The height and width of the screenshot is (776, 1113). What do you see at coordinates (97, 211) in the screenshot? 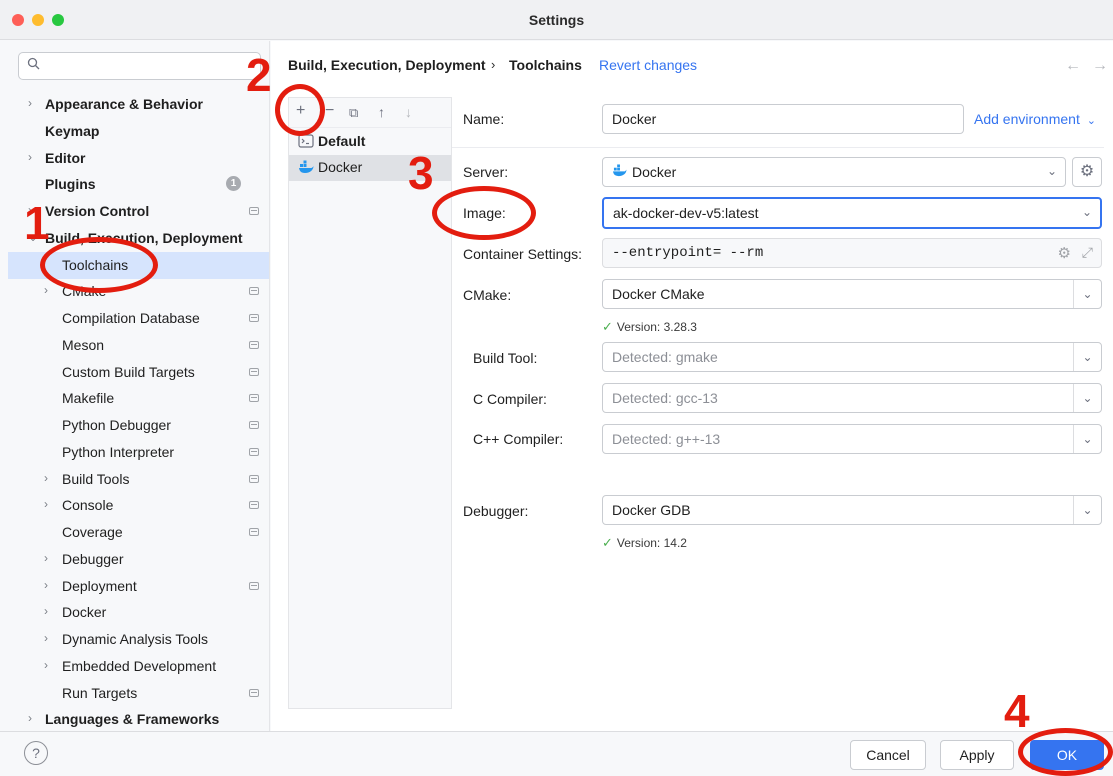
I see `sidebar-item-label: Version Control` at bounding box center [97, 211].